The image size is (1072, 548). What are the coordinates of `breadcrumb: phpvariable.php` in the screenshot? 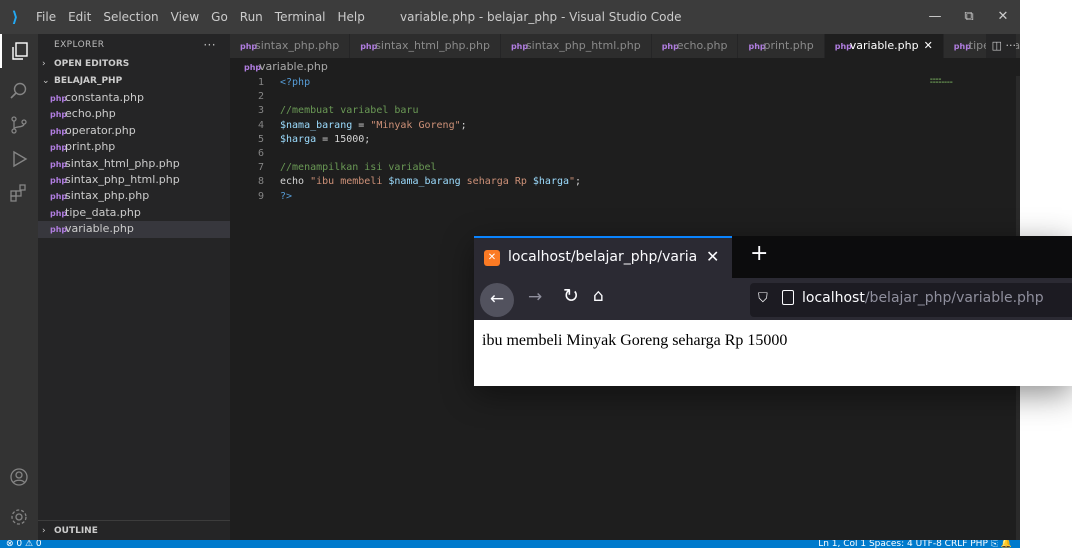 It's located at (625, 67).